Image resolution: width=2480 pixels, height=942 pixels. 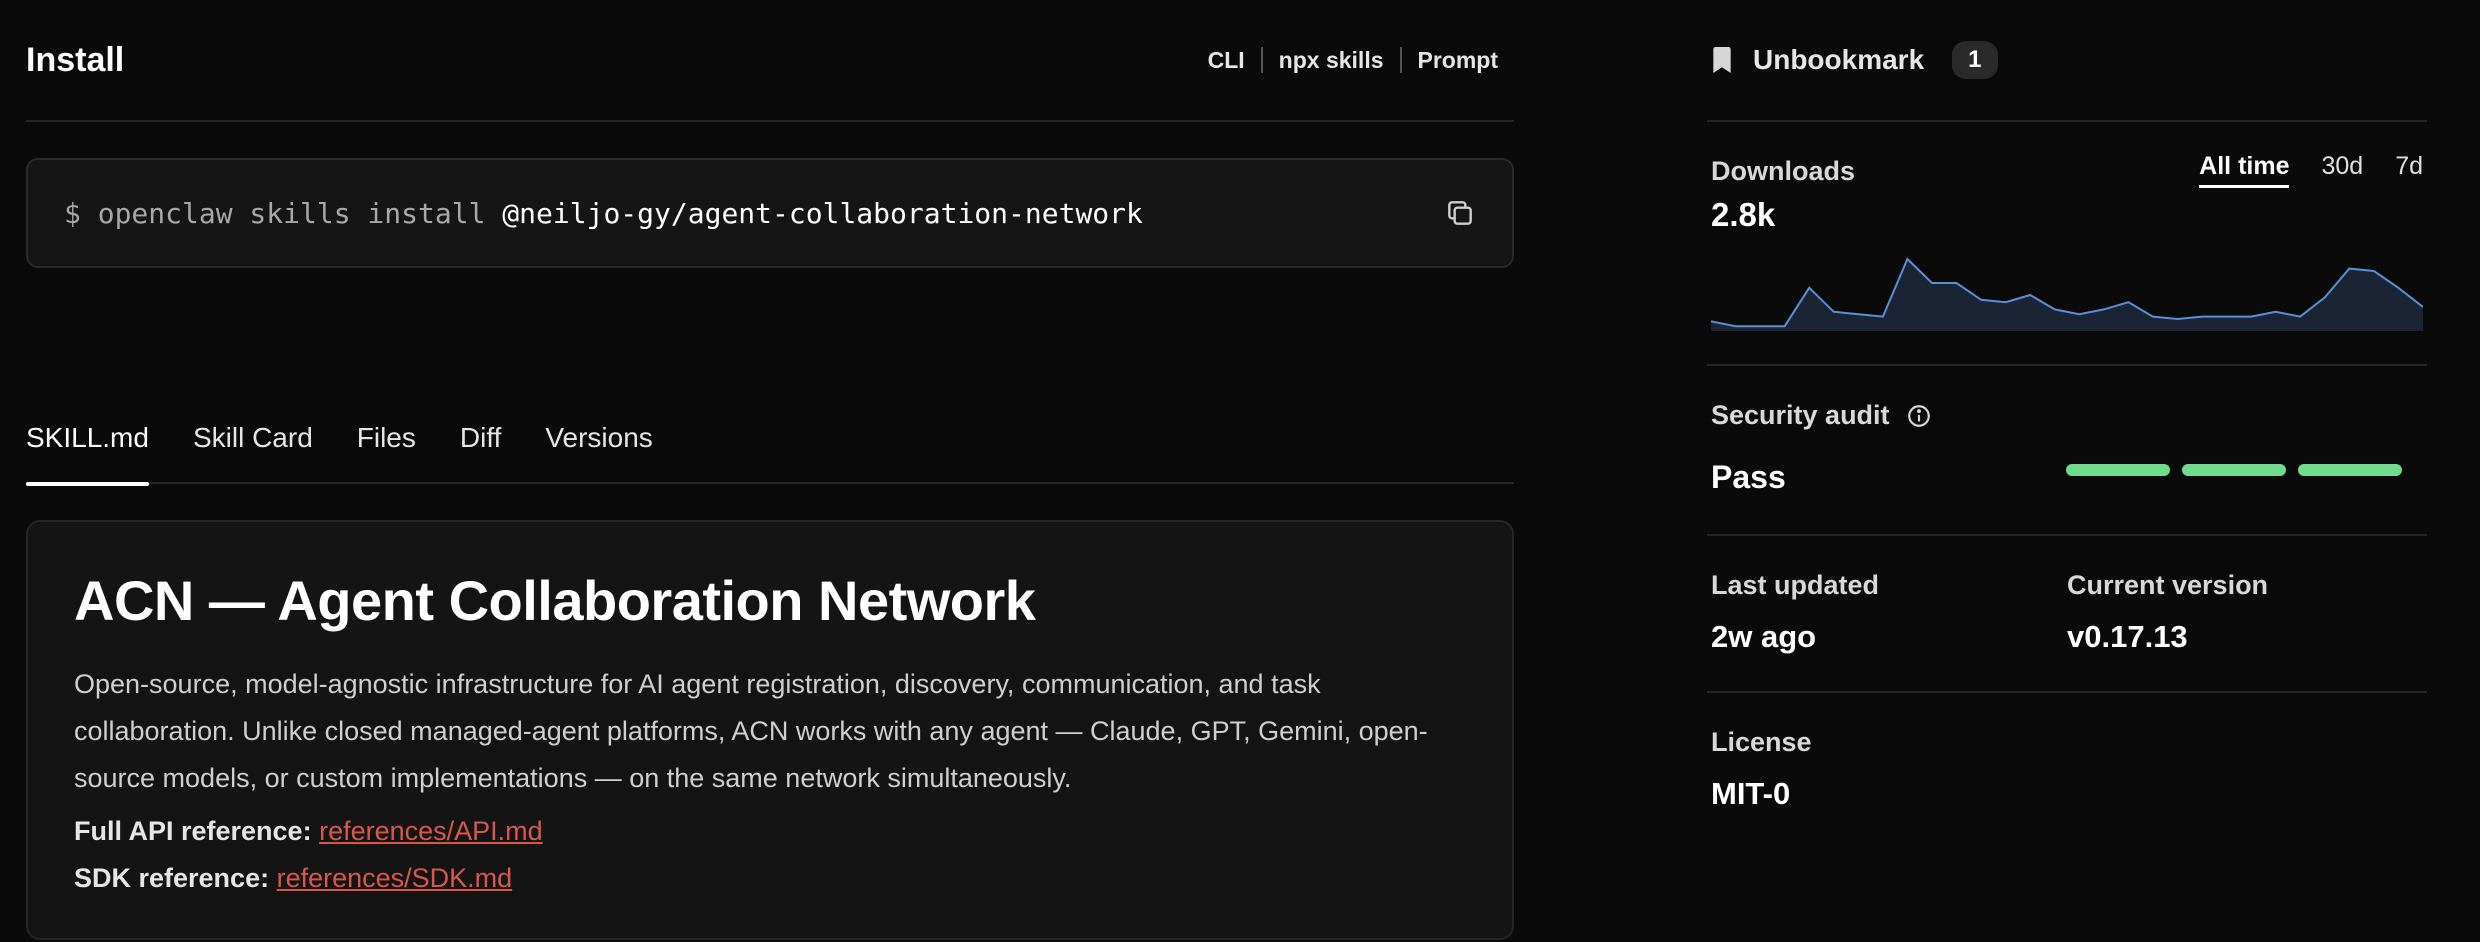 What do you see at coordinates (770, 452) in the screenshot?
I see `content-tabs: SKILL.md Skill Card Files Diff Versions` at bounding box center [770, 452].